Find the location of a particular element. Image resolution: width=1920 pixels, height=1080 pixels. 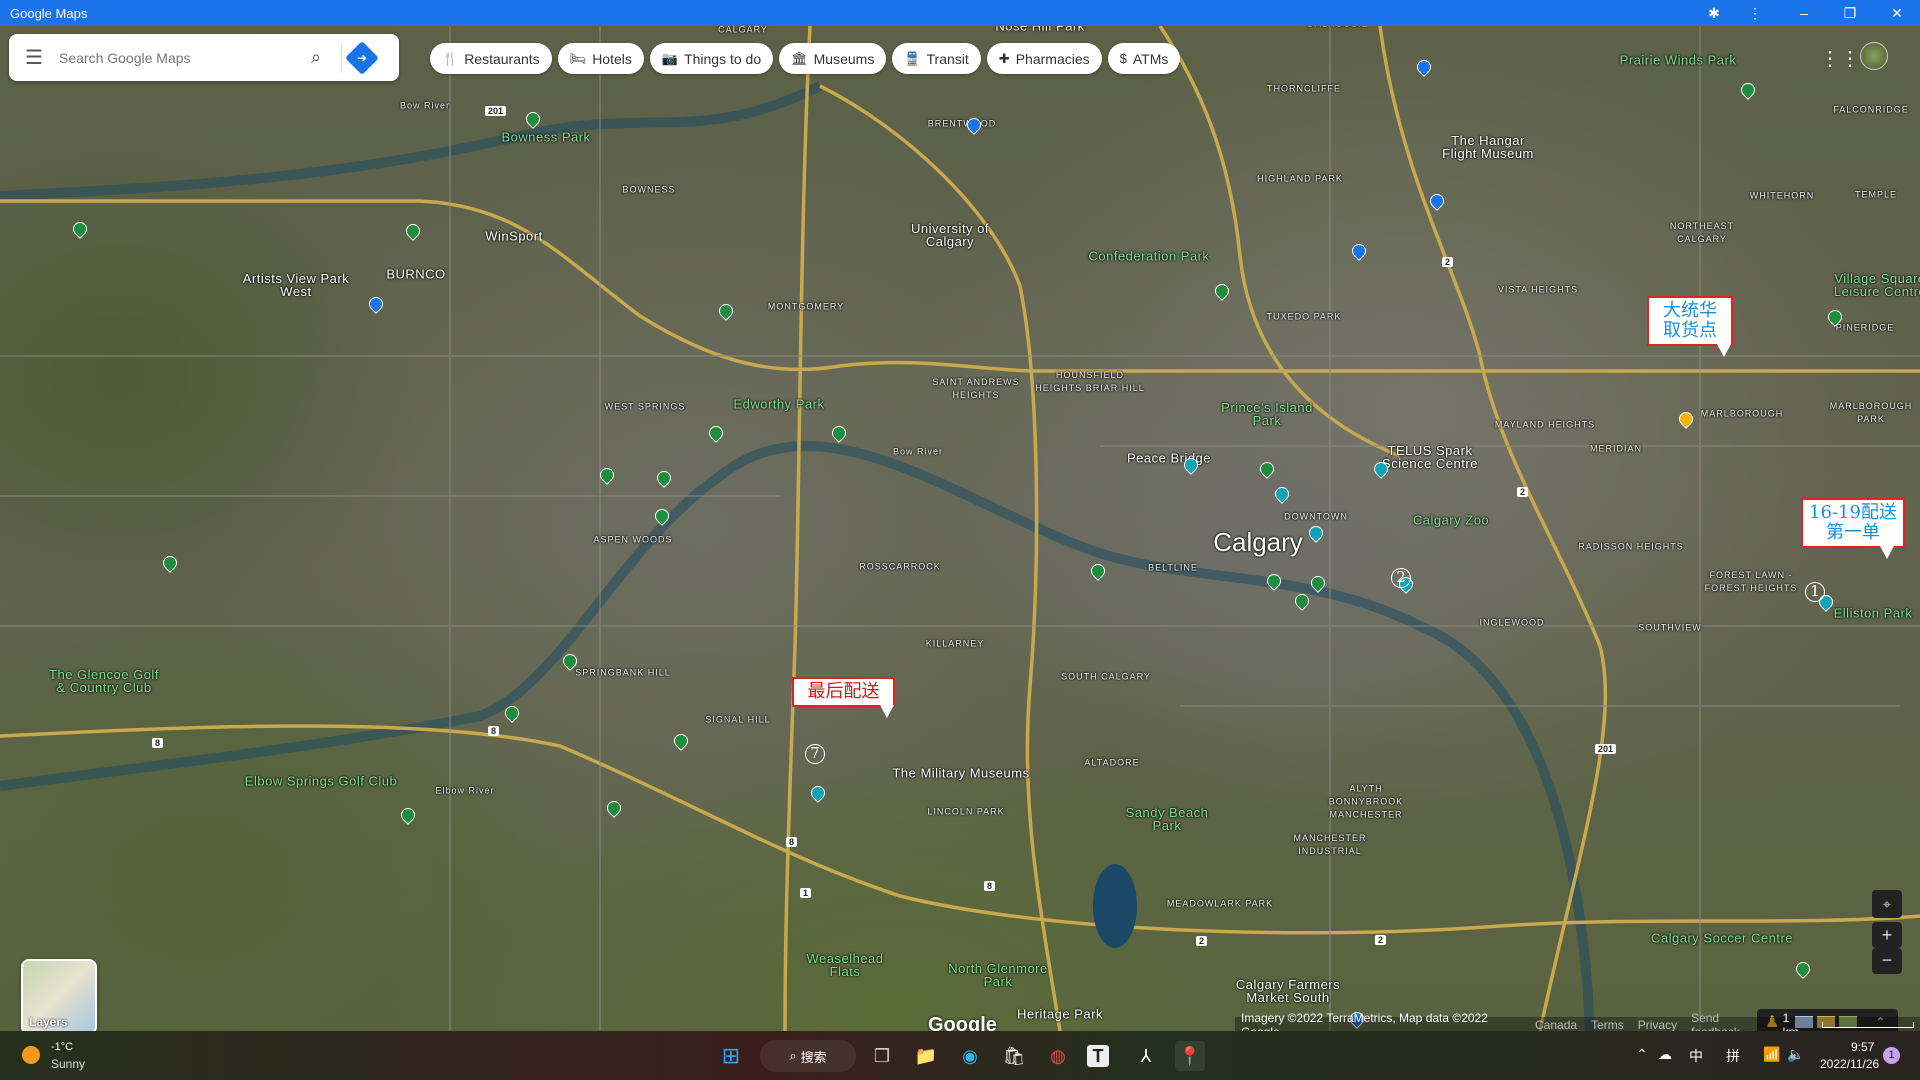

extensions-icon: ✱ is located at coordinates (1714, 13).